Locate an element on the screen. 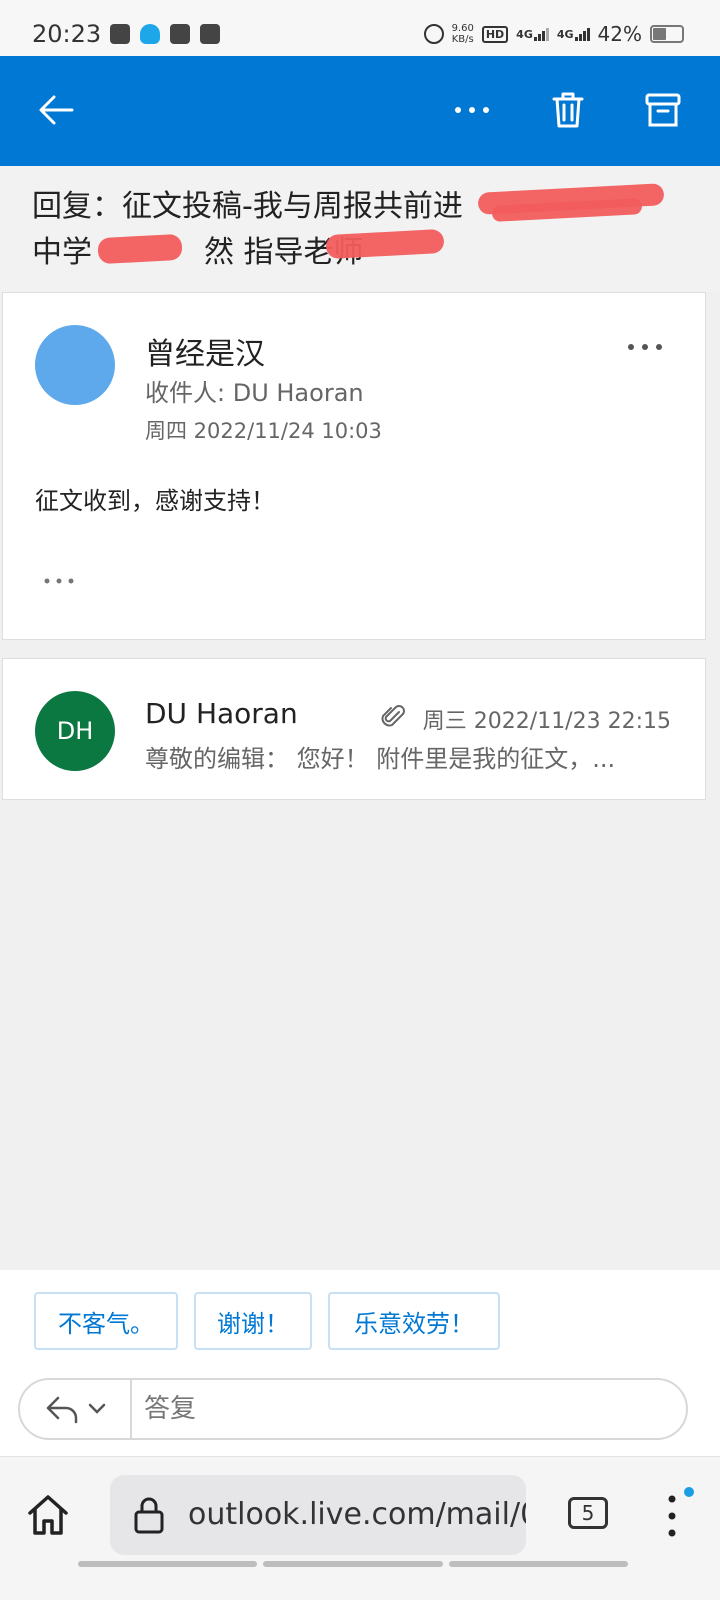 Image resolution: width=720 pixels, height=1600 pixels. url-text: outlook.live.com/mail/0/ is located at coordinates (357, 1514).